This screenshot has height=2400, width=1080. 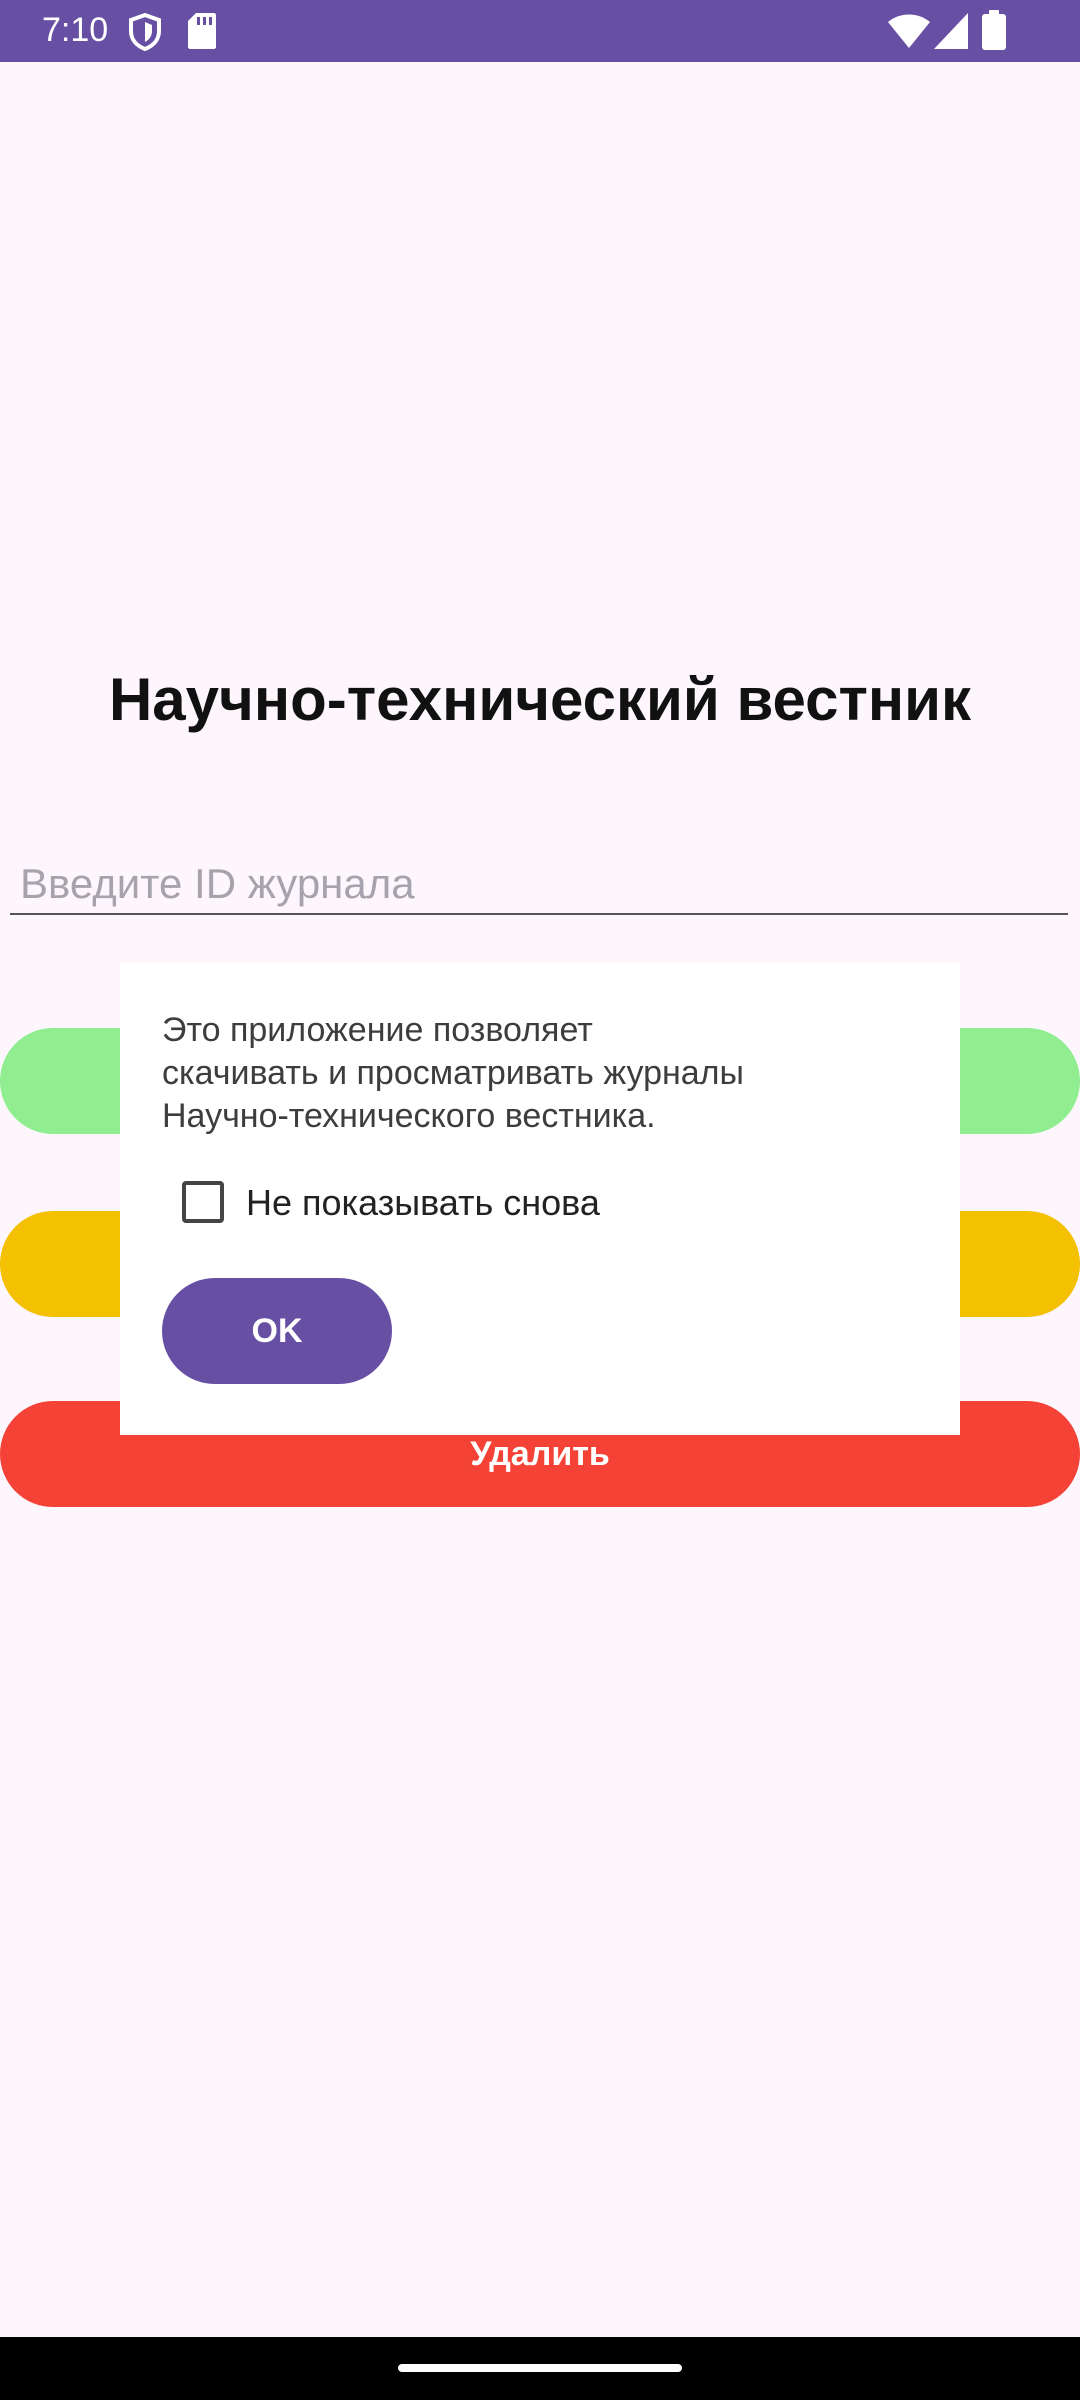 I want to click on dont-show-again-label: Не показывать снова, so click(x=423, y=1203).